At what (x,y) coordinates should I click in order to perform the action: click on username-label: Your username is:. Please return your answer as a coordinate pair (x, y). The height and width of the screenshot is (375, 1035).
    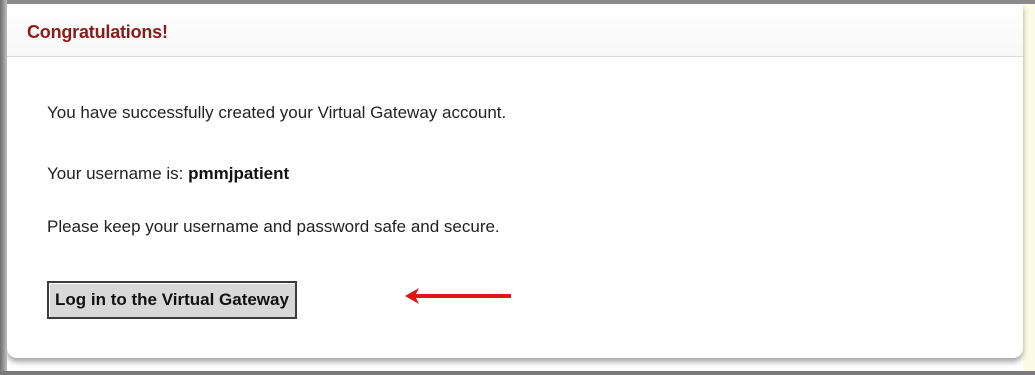
    Looking at the image, I should click on (118, 173).